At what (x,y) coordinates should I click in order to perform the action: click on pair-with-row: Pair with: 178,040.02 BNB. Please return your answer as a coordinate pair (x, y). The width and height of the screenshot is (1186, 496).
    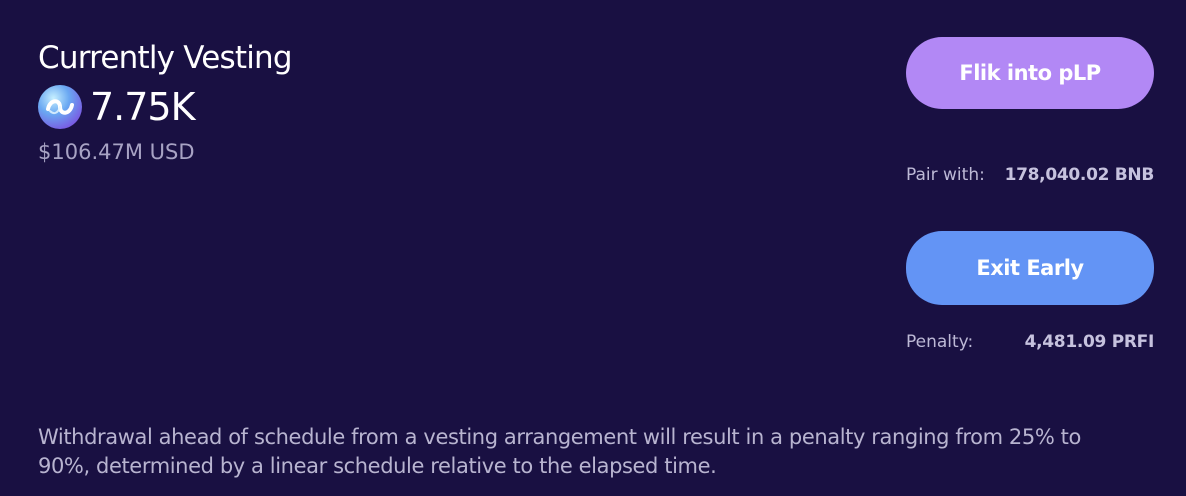
    Looking at the image, I should click on (1030, 175).